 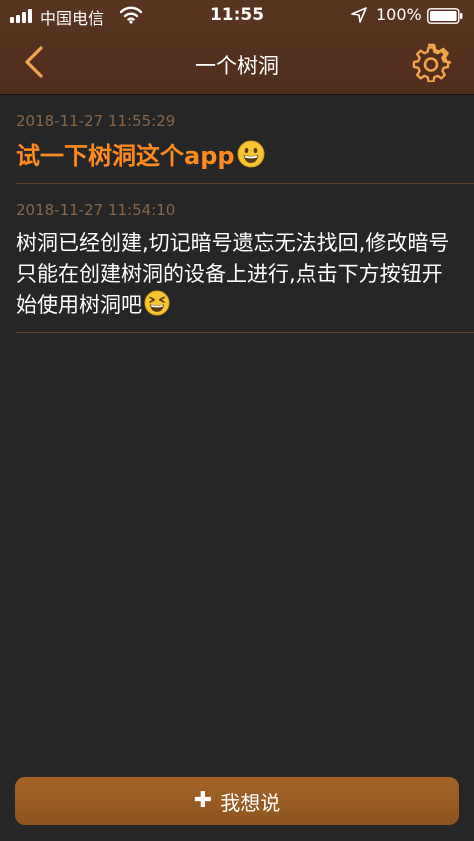 What do you see at coordinates (245, 332) in the screenshot?
I see `divider` at bounding box center [245, 332].